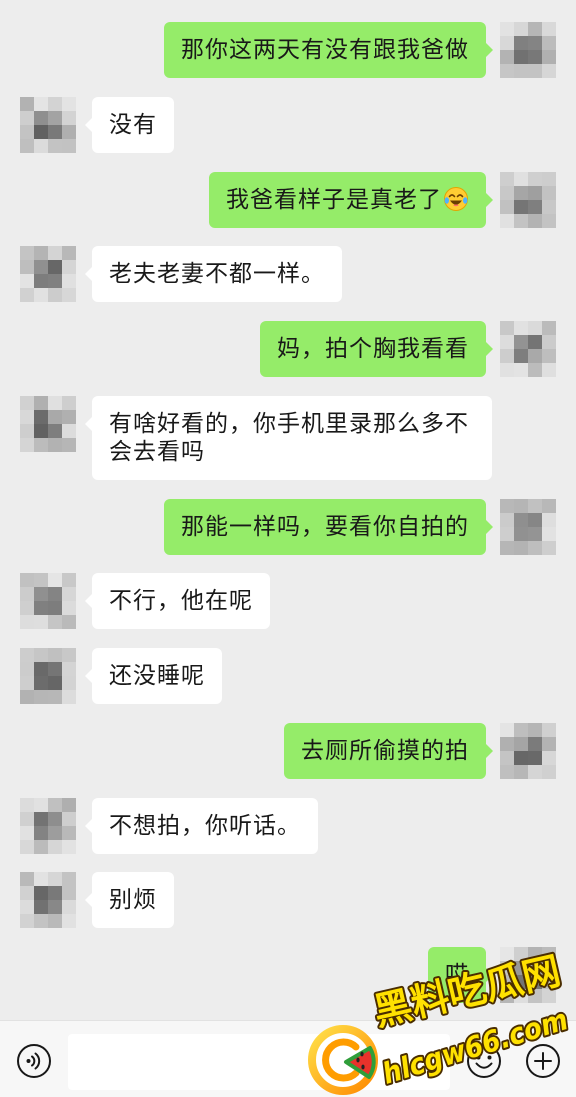 This screenshot has height=1097, width=576. I want to click on message-bubble: 去厕所偷摸的拍, so click(388, 750).